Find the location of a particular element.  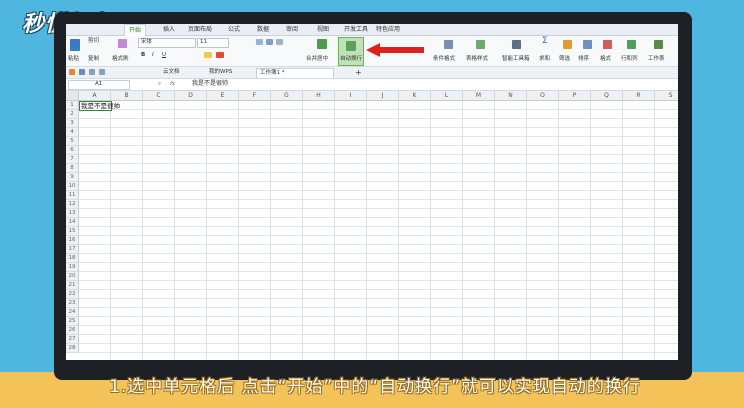

sort-button: 排序 is located at coordinates (583, 59).